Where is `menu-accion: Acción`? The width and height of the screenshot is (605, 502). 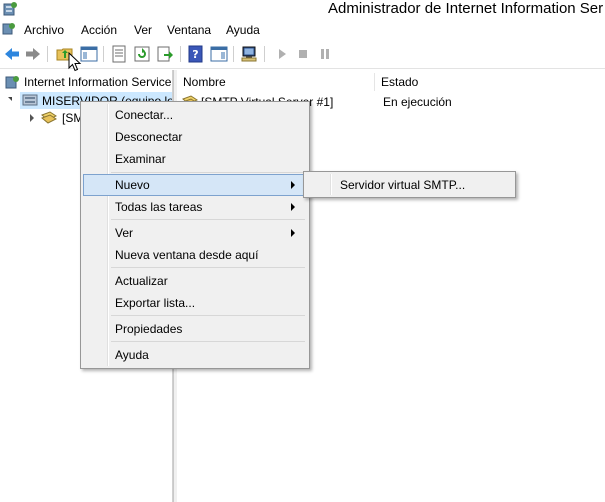
menu-accion: Acción is located at coordinates (99, 30).